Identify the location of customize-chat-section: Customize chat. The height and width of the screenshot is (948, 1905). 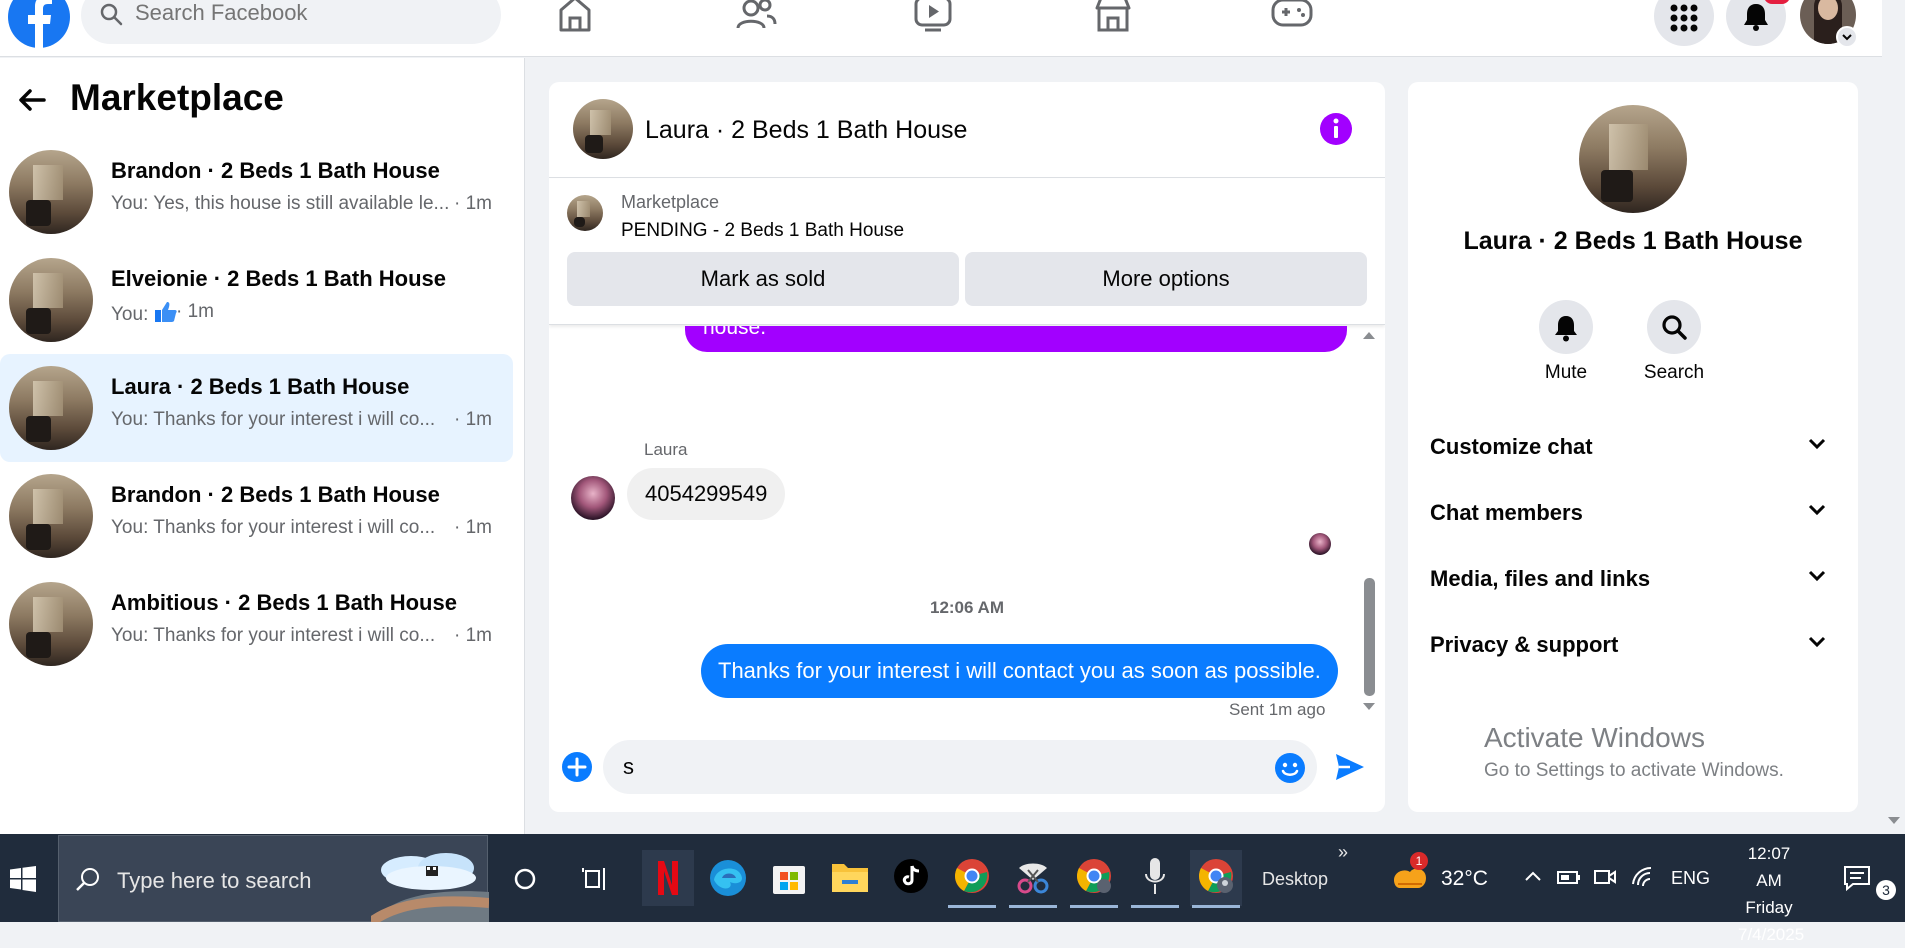
(1633, 446).